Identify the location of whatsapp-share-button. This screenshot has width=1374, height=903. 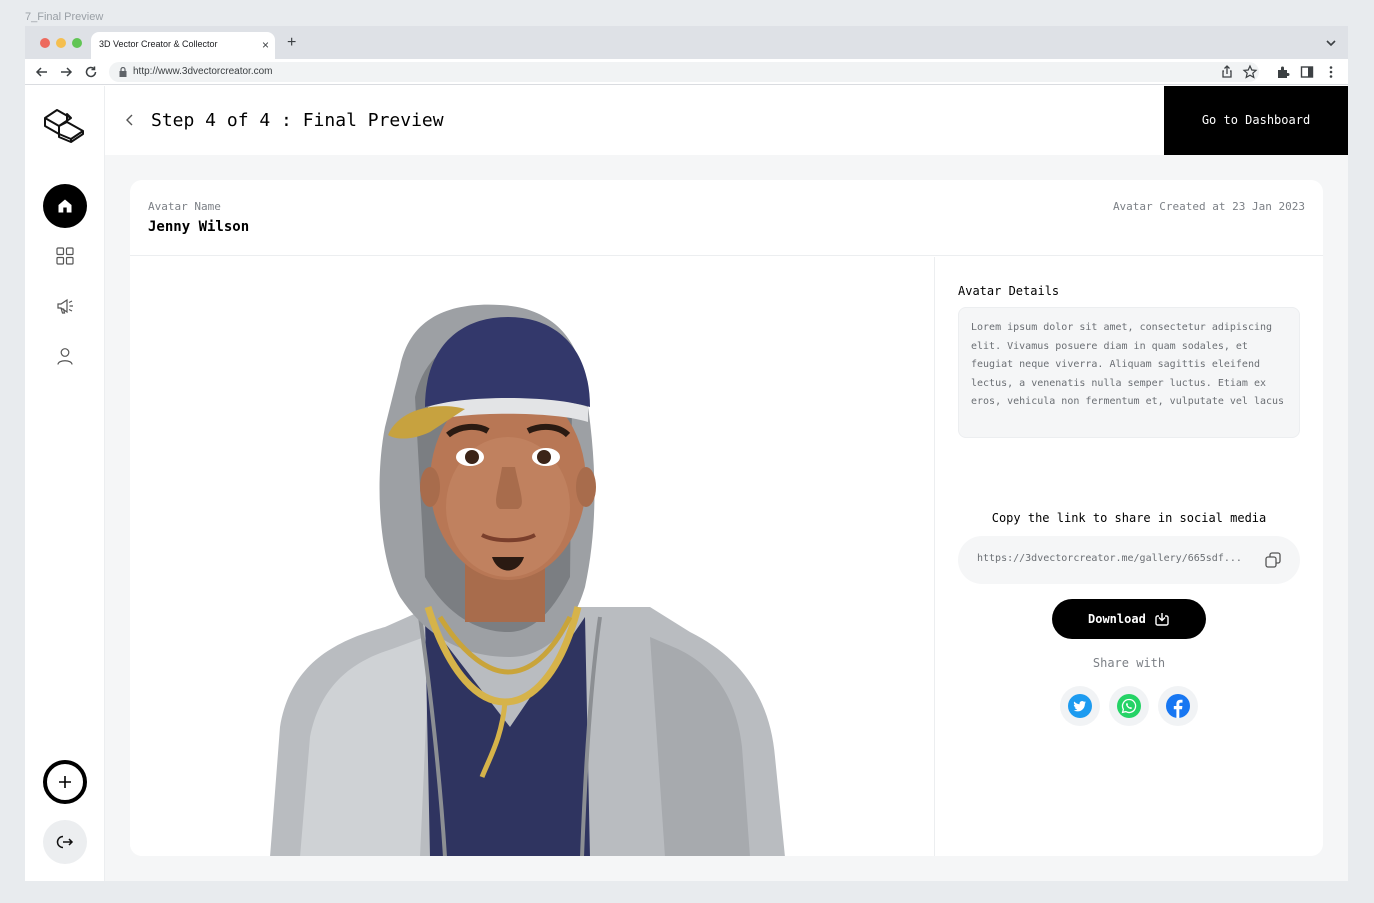
(1129, 706).